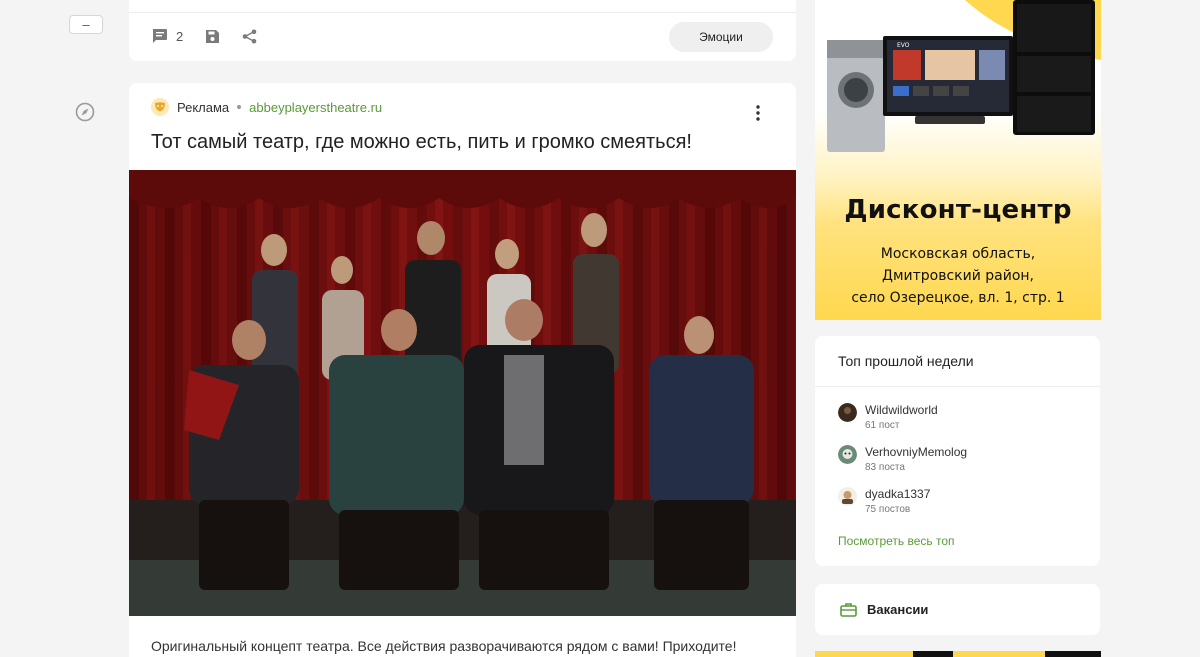 The height and width of the screenshot is (657, 1200). What do you see at coordinates (897, 494) in the screenshot?
I see `user-name: dyadka1337` at bounding box center [897, 494].